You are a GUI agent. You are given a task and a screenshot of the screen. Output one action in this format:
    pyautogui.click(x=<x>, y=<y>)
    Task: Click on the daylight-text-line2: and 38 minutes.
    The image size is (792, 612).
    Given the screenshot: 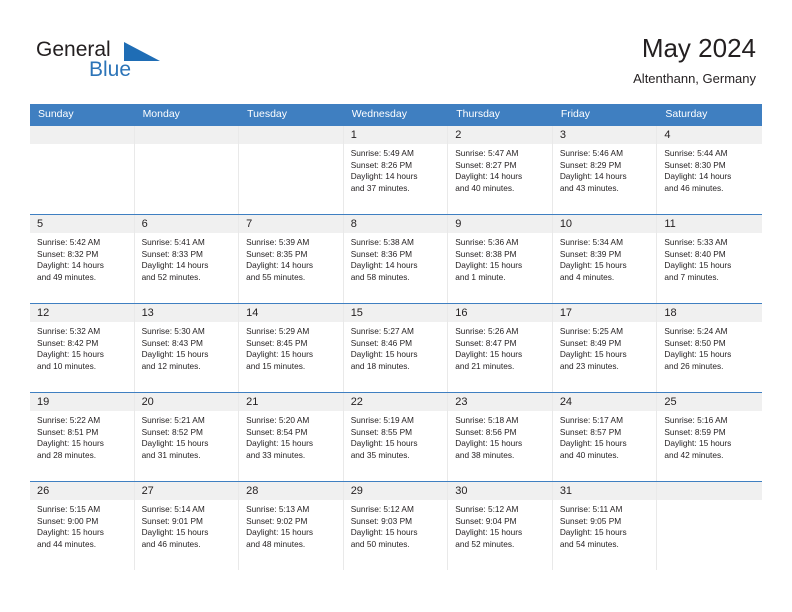 What is the action you would take?
    pyautogui.click(x=485, y=454)
    